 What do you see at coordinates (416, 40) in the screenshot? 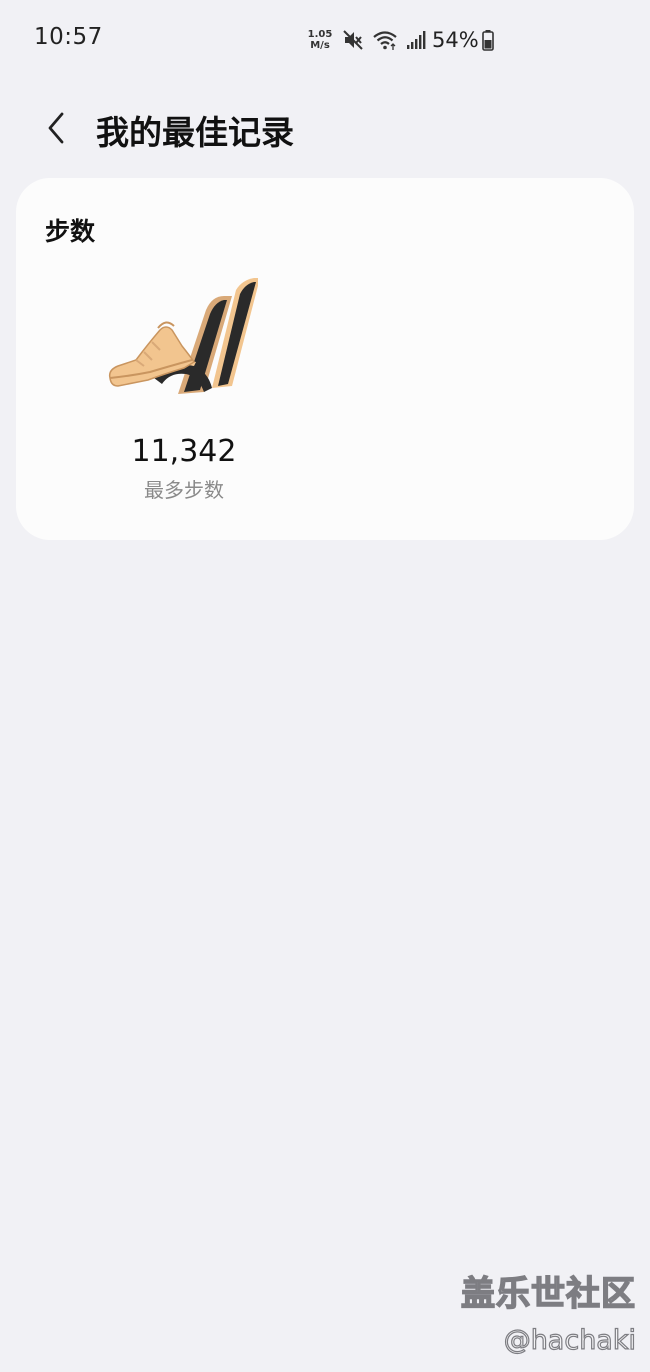
I see `signal-icon` at bounding box center [416, 40].